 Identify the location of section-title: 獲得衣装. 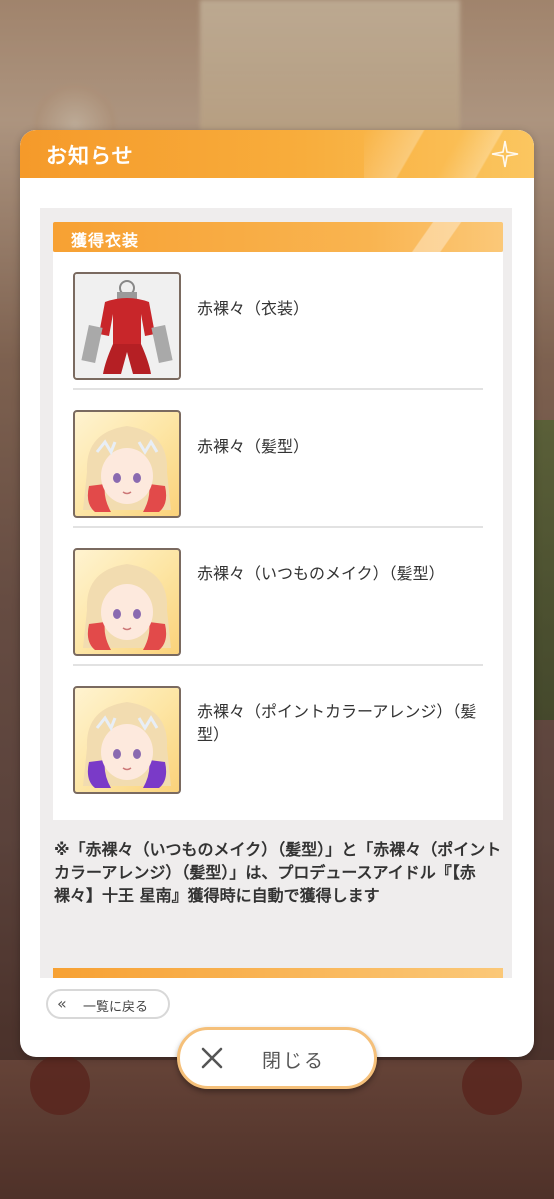
(105, 240).